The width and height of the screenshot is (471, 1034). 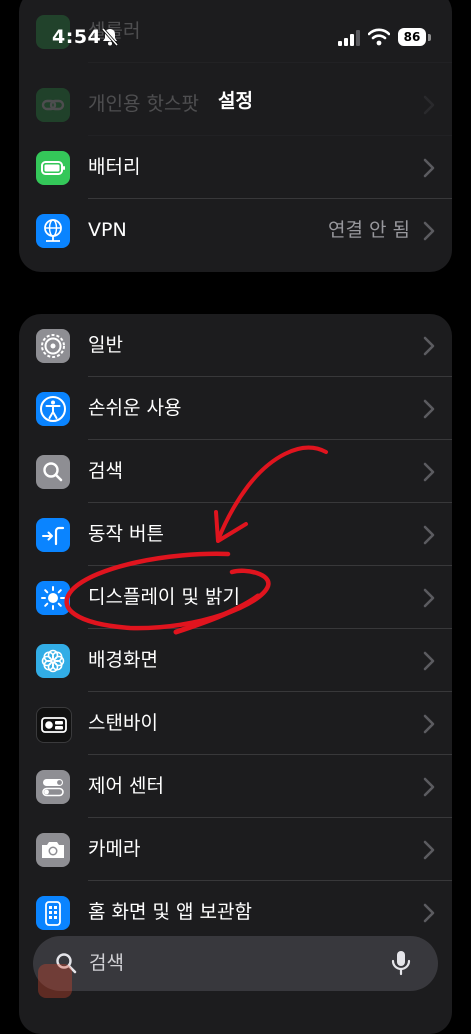 What do you see at coordinates (235, 101) in the screenshot?
I see `page-title: 설정` at bounding box center [235, 101].